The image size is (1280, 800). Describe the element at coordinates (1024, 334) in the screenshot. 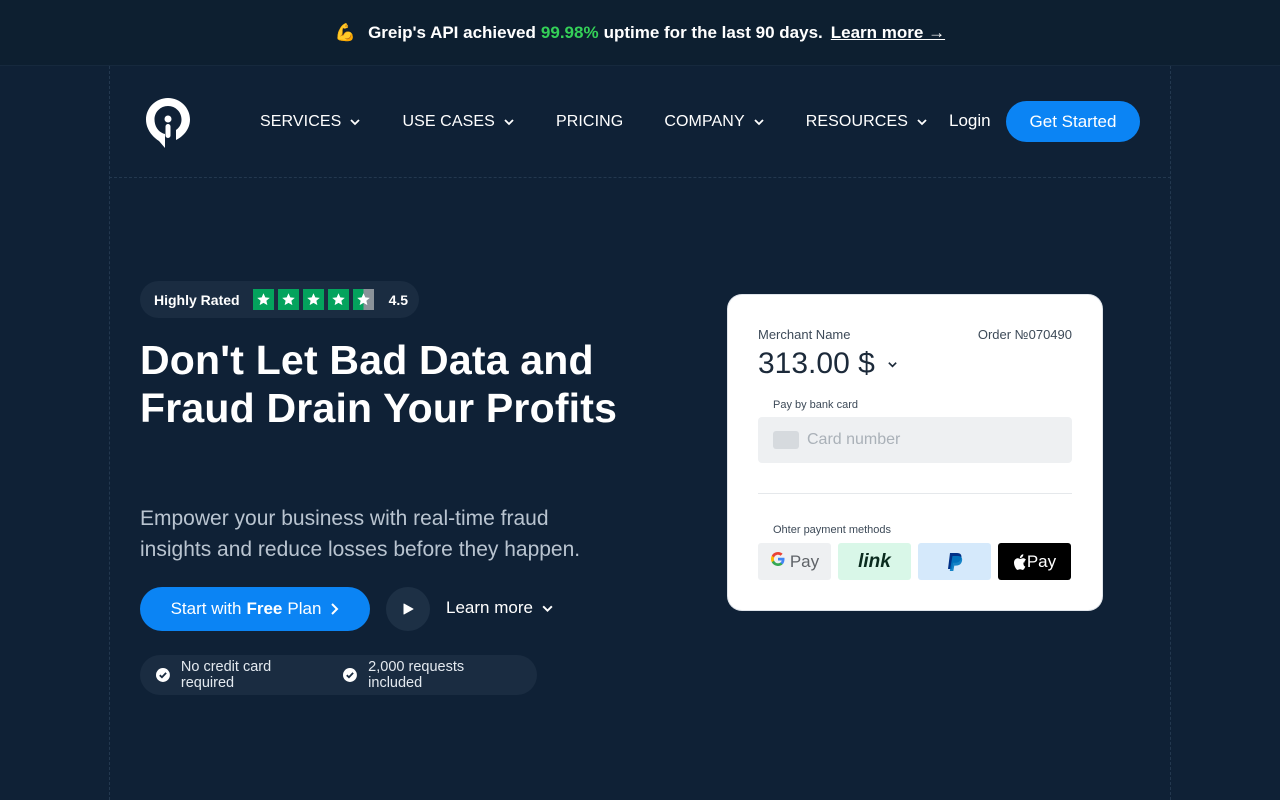

I see `order-number: Order №070490` at that location.